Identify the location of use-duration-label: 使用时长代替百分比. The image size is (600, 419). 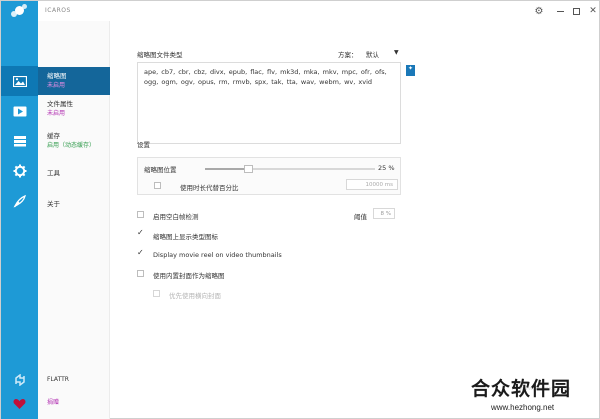
(209, 188).